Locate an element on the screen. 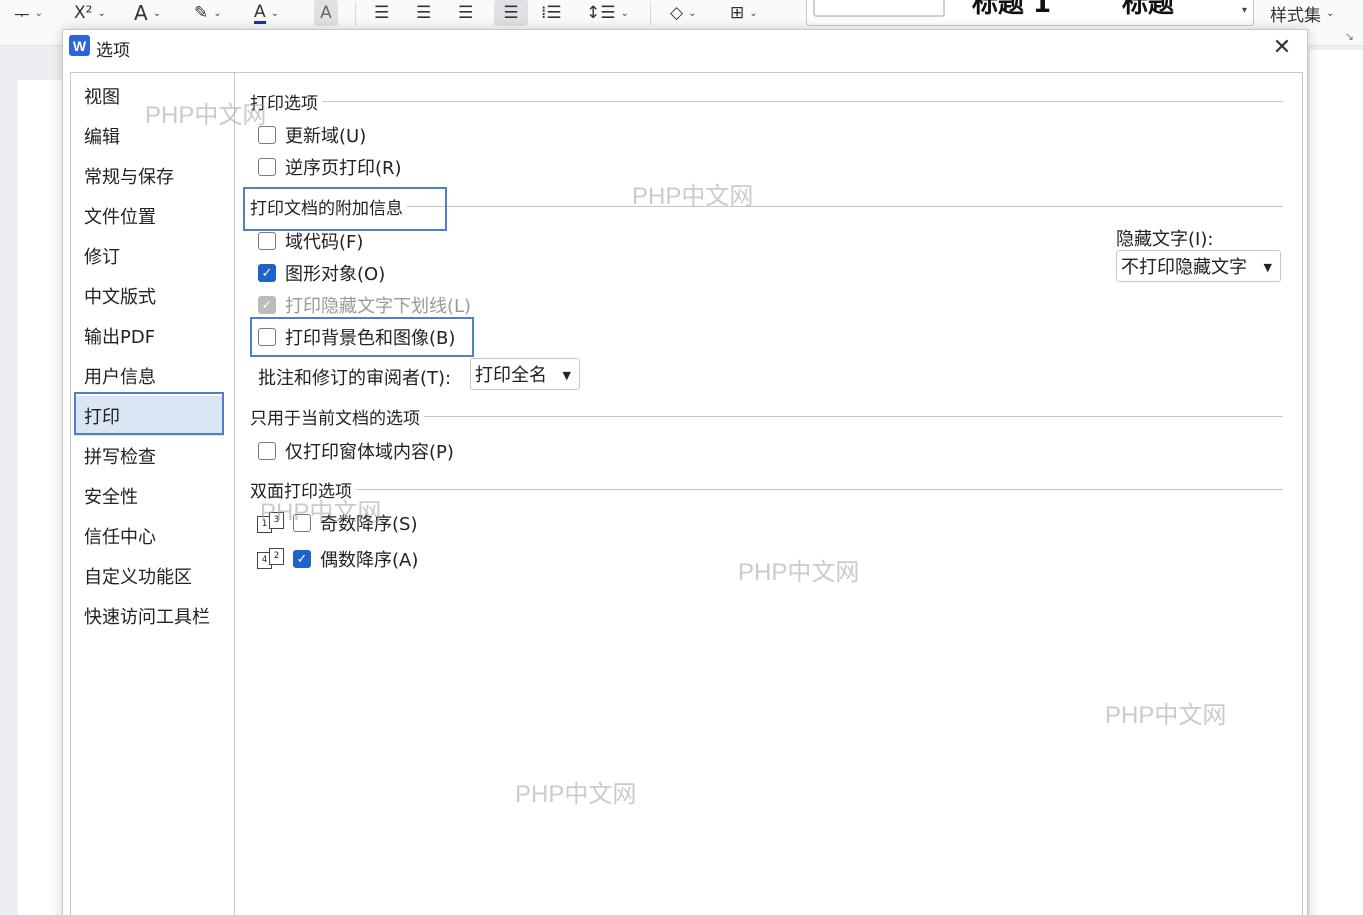  close-button: ✕ is located at coordinates (1282, 47).